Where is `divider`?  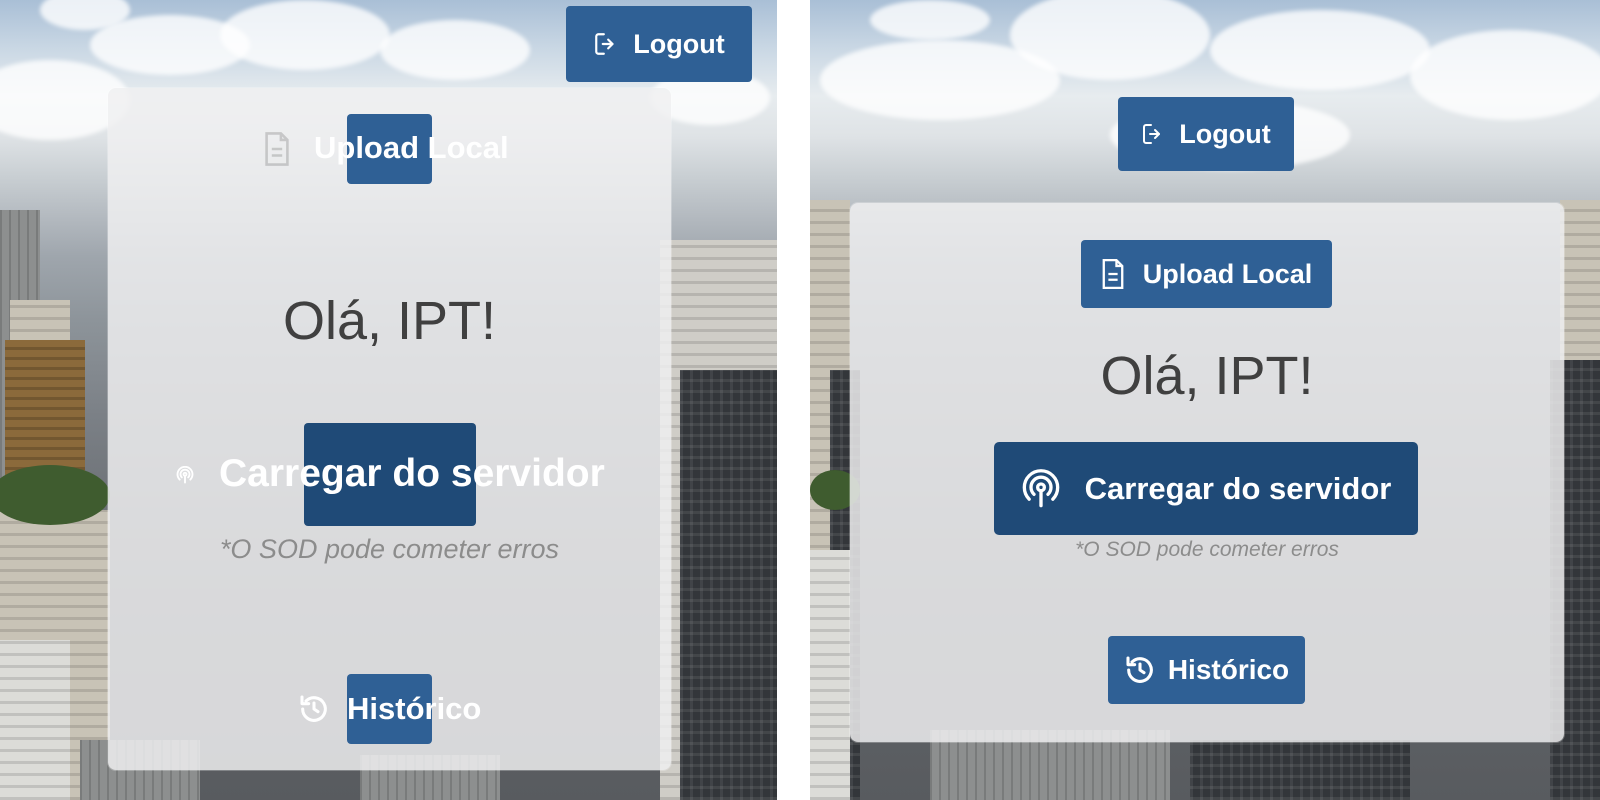
divider is located at coordinates (793, 400).